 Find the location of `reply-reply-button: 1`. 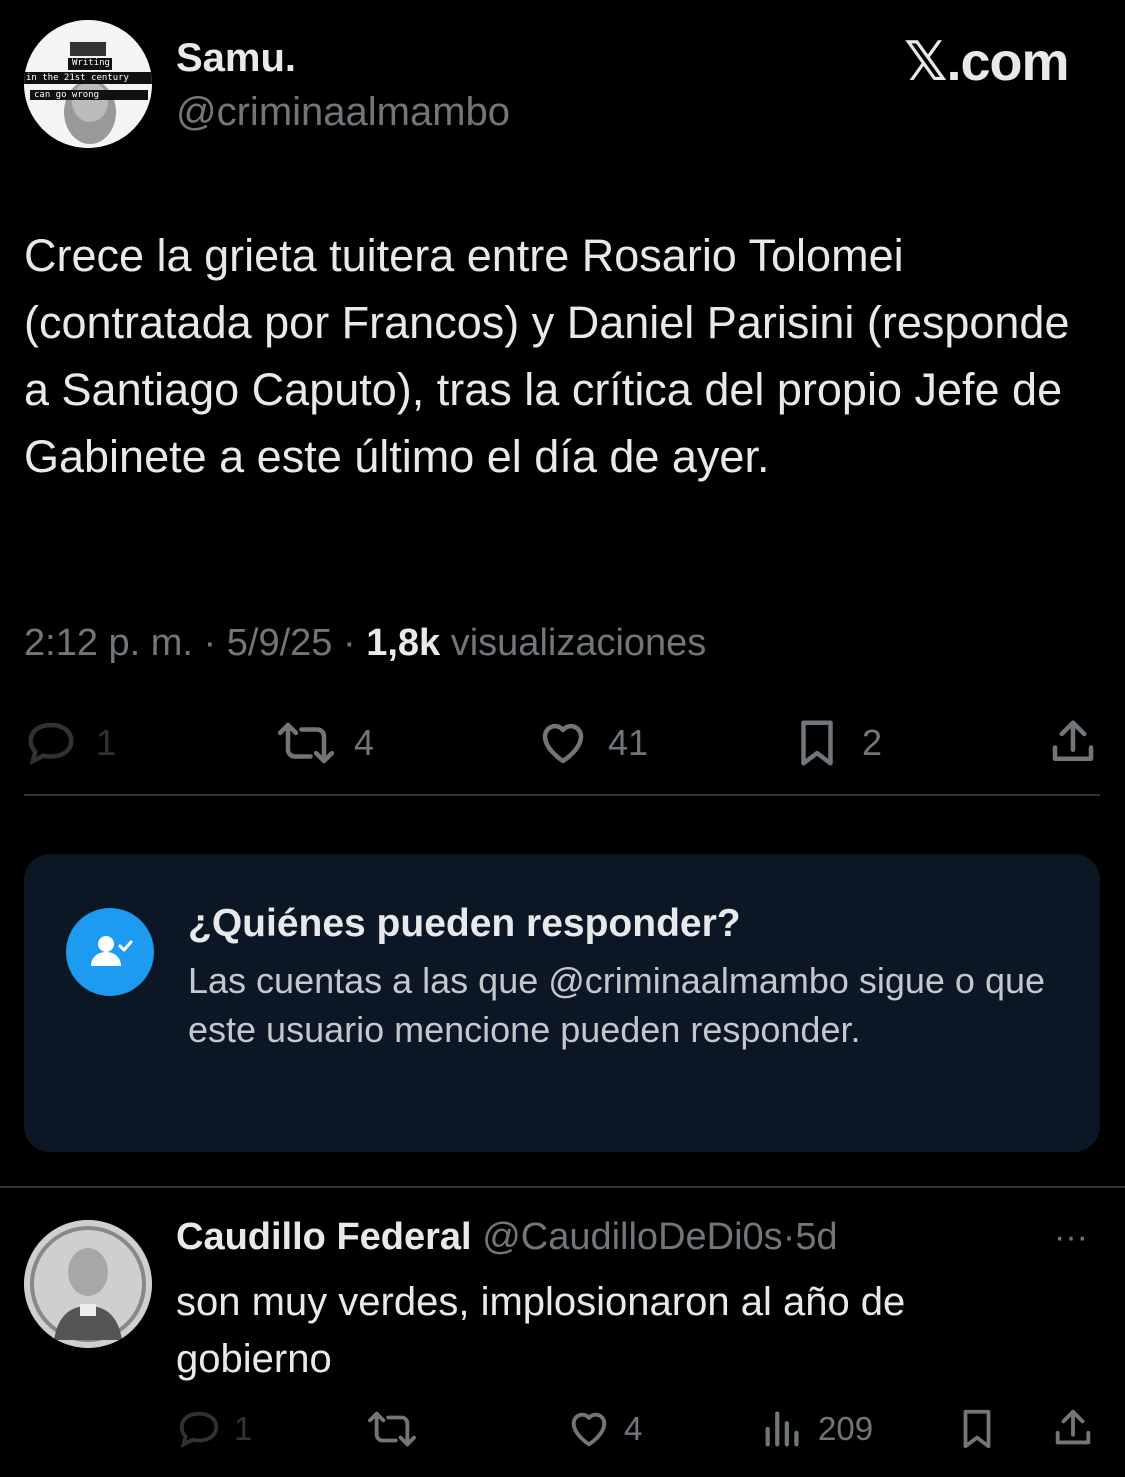

reply-reply-button: 1 is located at coordinates (214, 1429).